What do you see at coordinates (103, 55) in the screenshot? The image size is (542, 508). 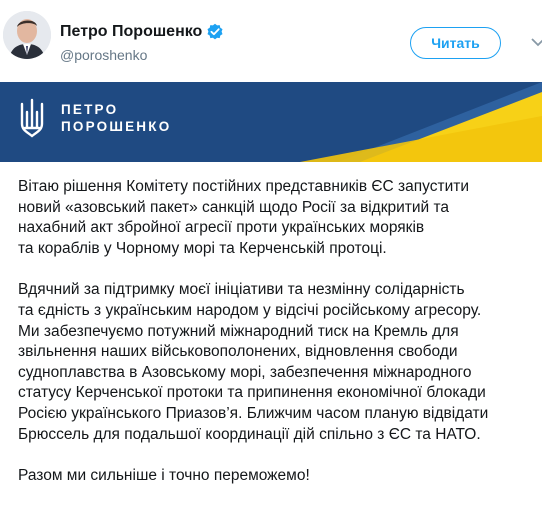 I see `user-handle: @poroshenko` at bounding box center [103, 55].